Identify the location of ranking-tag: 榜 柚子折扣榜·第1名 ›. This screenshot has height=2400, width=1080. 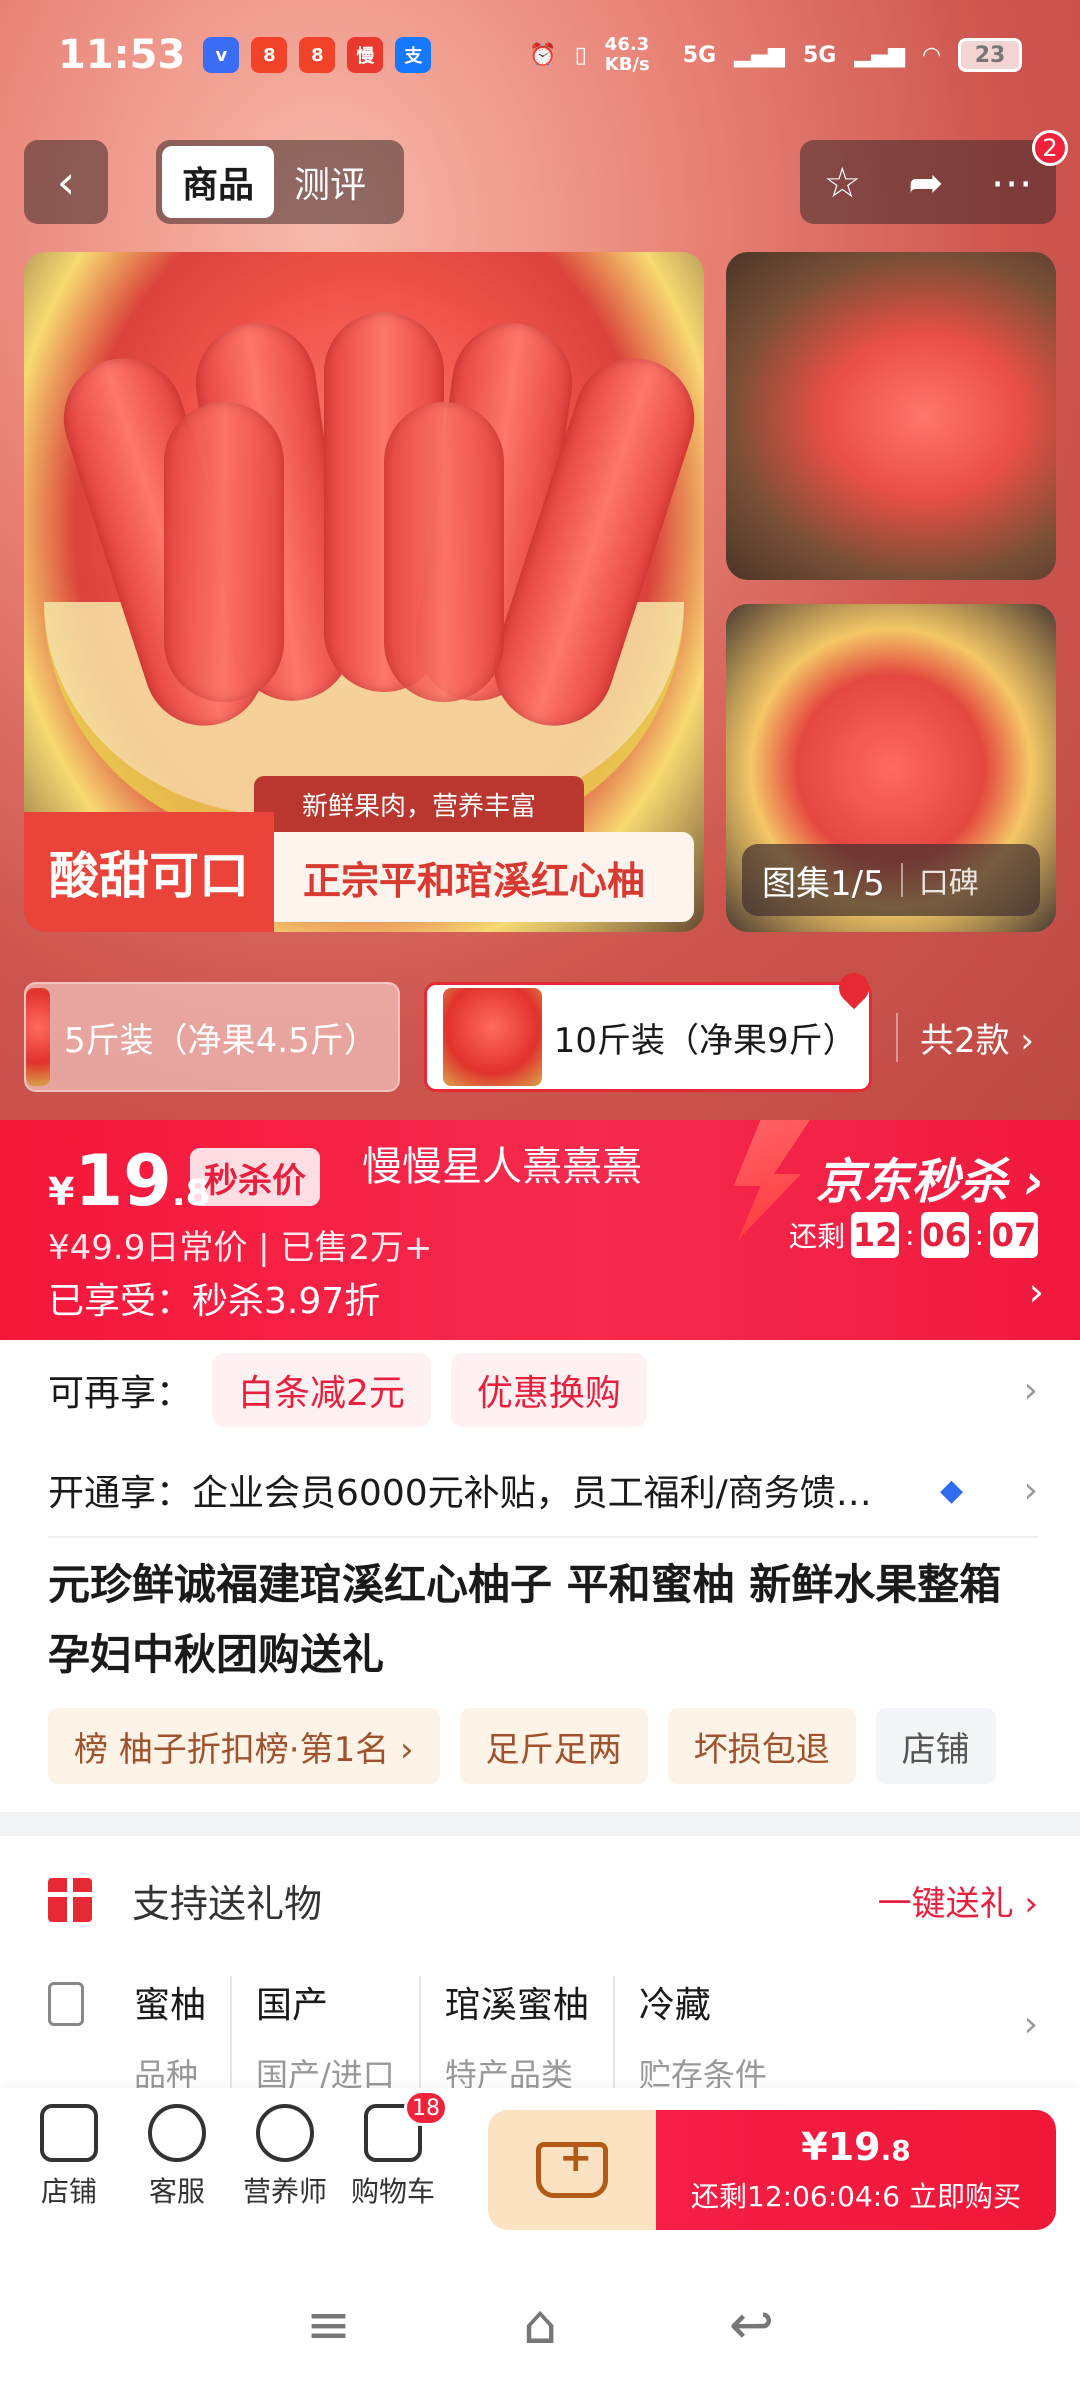
(244, 1746).